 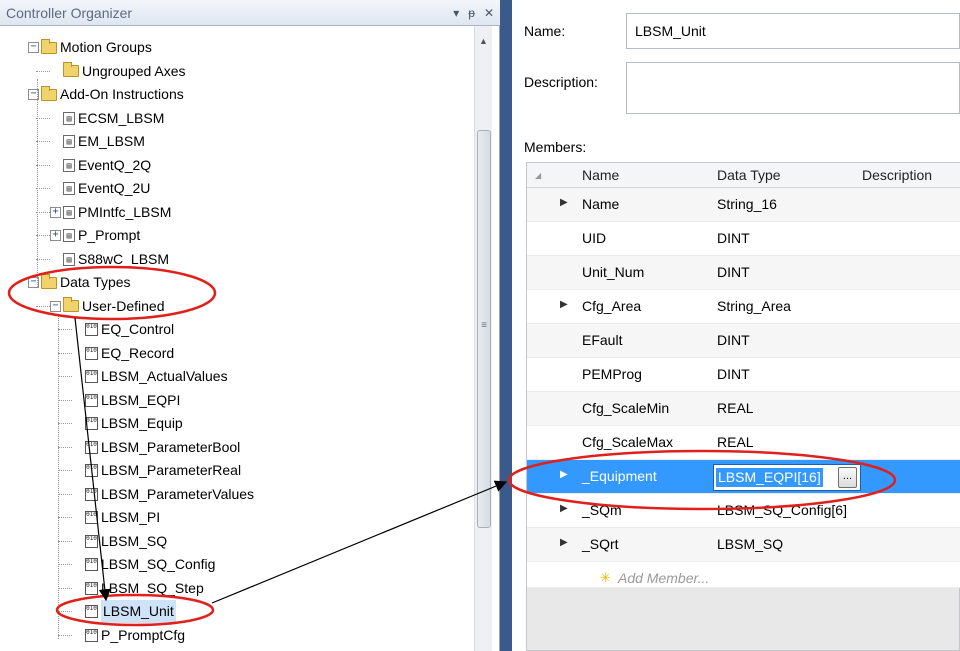 I want to click on column-header-description: Description, so click(x=897, y=175).